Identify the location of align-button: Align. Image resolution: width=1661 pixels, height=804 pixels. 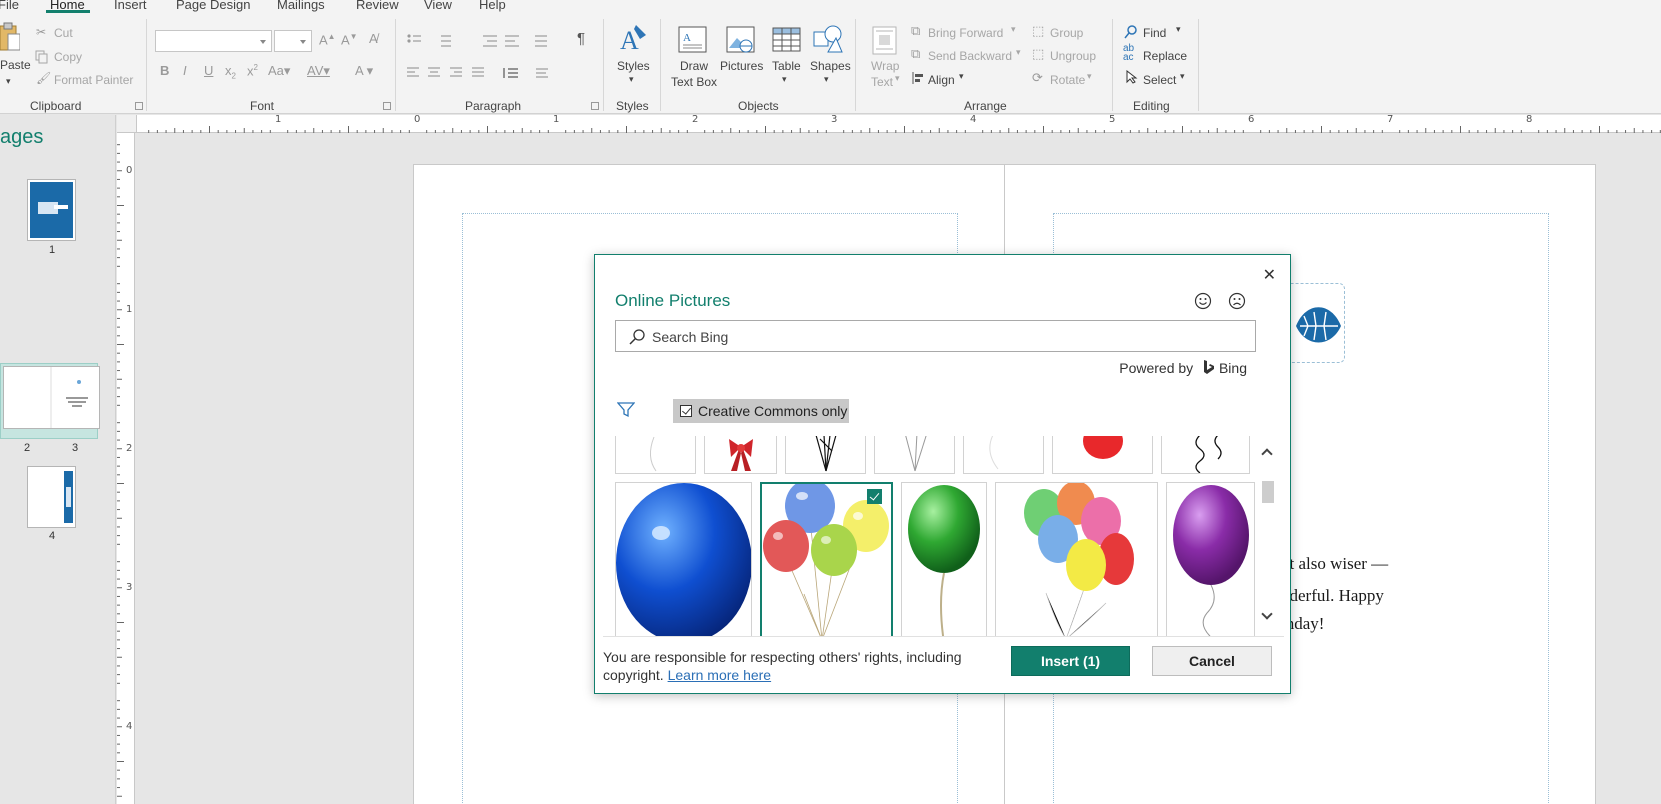
(941, 80).